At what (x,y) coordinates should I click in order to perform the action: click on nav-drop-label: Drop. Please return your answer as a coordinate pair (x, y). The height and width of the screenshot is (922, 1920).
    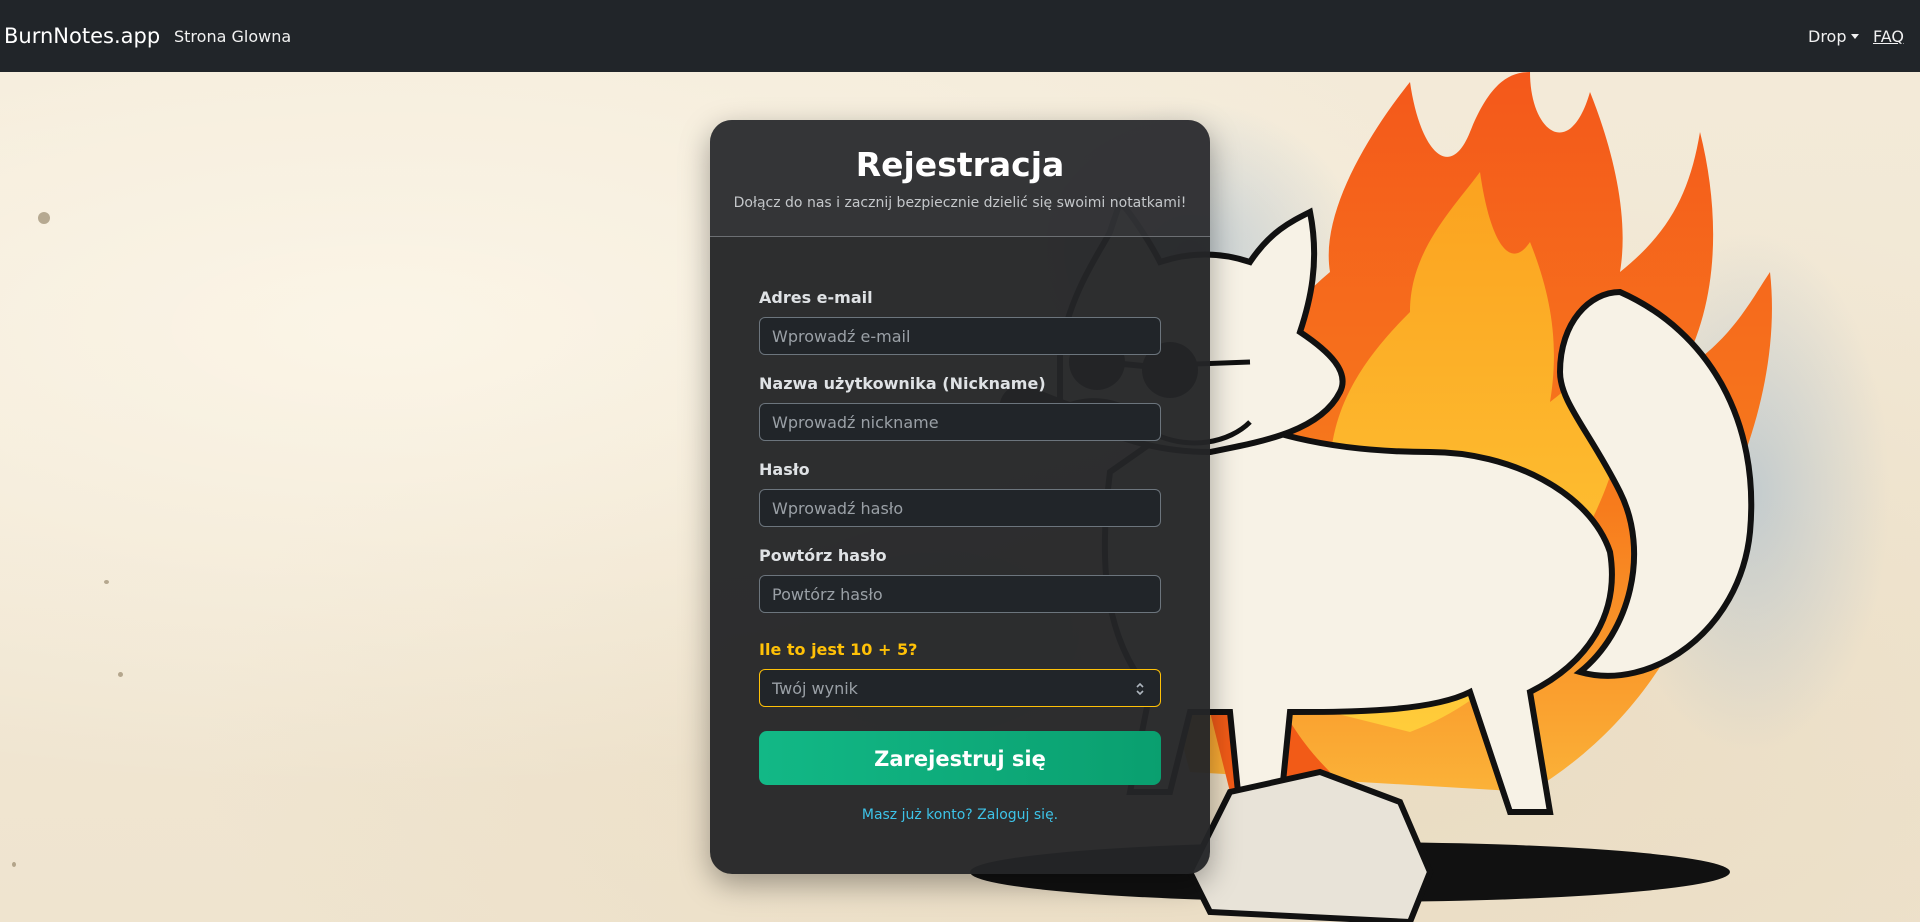
    Looking at the image, I should click on (1827, 36).